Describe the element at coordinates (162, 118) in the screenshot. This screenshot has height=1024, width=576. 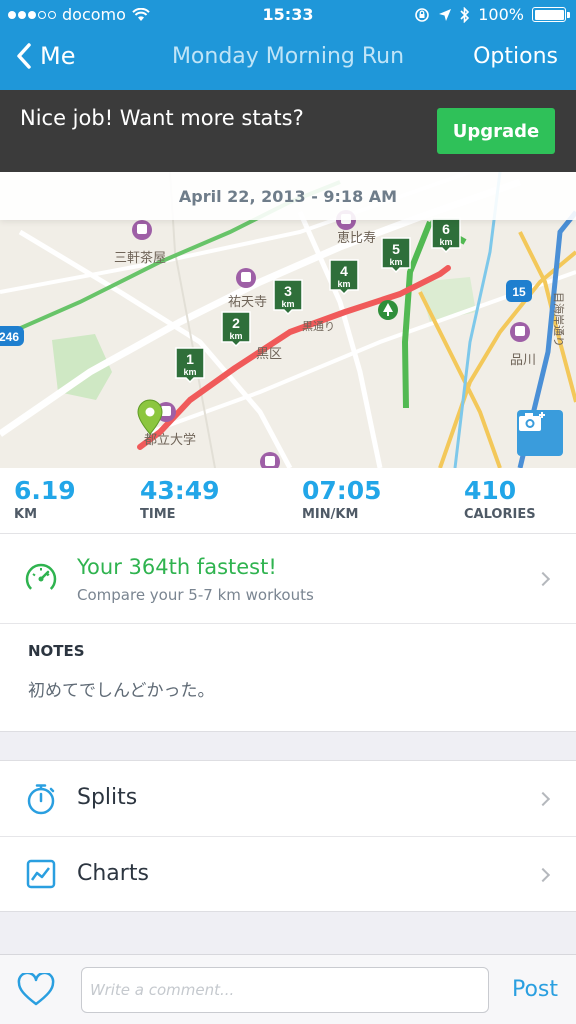
I see `upgrade-banner-text: Nice job! Want more stats?` at that location.